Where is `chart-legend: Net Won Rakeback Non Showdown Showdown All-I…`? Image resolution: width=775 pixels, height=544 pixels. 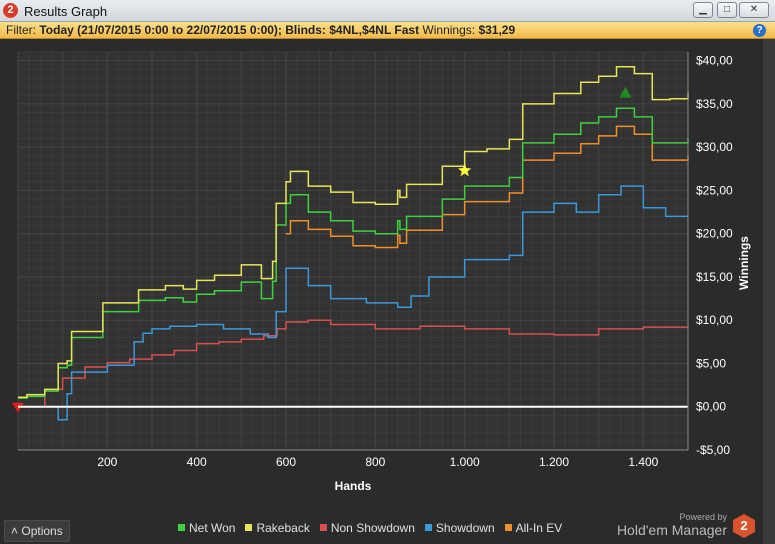 chart-legend: Net Won Rakeback Non Showdown Showdown All-I… is located at coordinates (375, 528).